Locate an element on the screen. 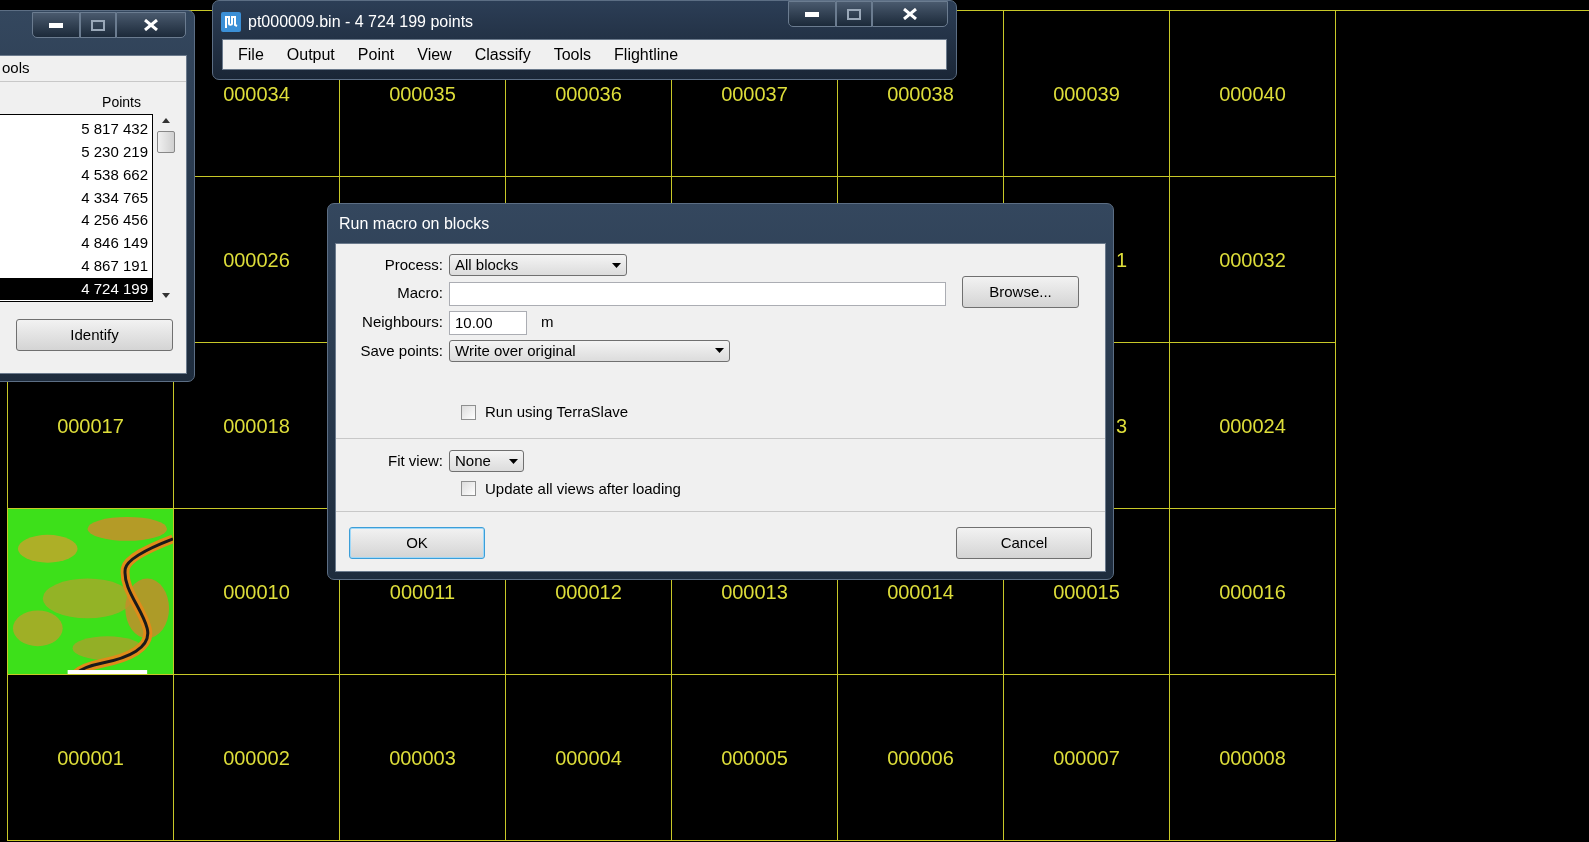  menu-item: Point is located at coordinates (376, 54).